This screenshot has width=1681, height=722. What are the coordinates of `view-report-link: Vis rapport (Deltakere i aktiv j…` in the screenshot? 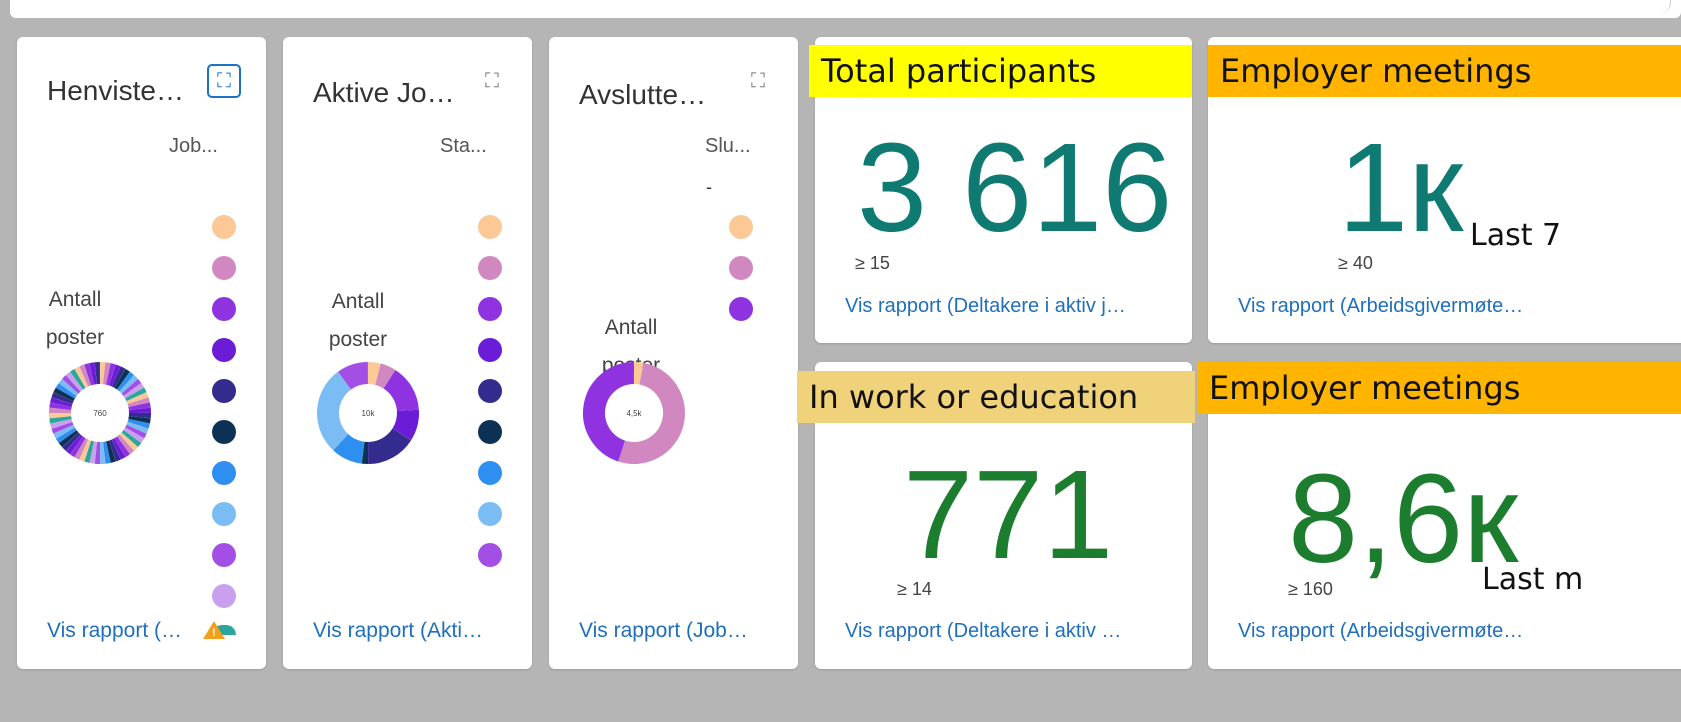 It's located at (985, 306).